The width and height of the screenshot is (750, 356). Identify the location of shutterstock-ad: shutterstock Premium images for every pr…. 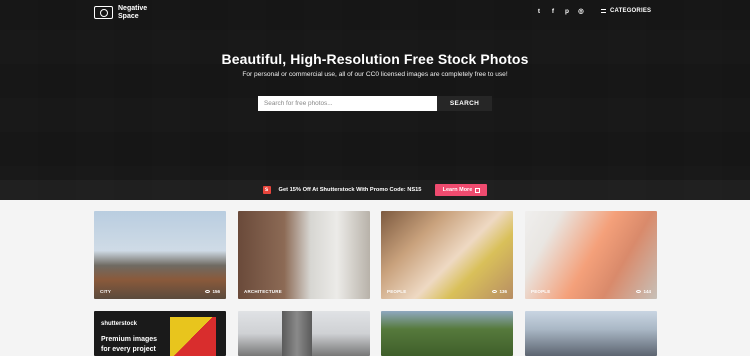
(160, 333).